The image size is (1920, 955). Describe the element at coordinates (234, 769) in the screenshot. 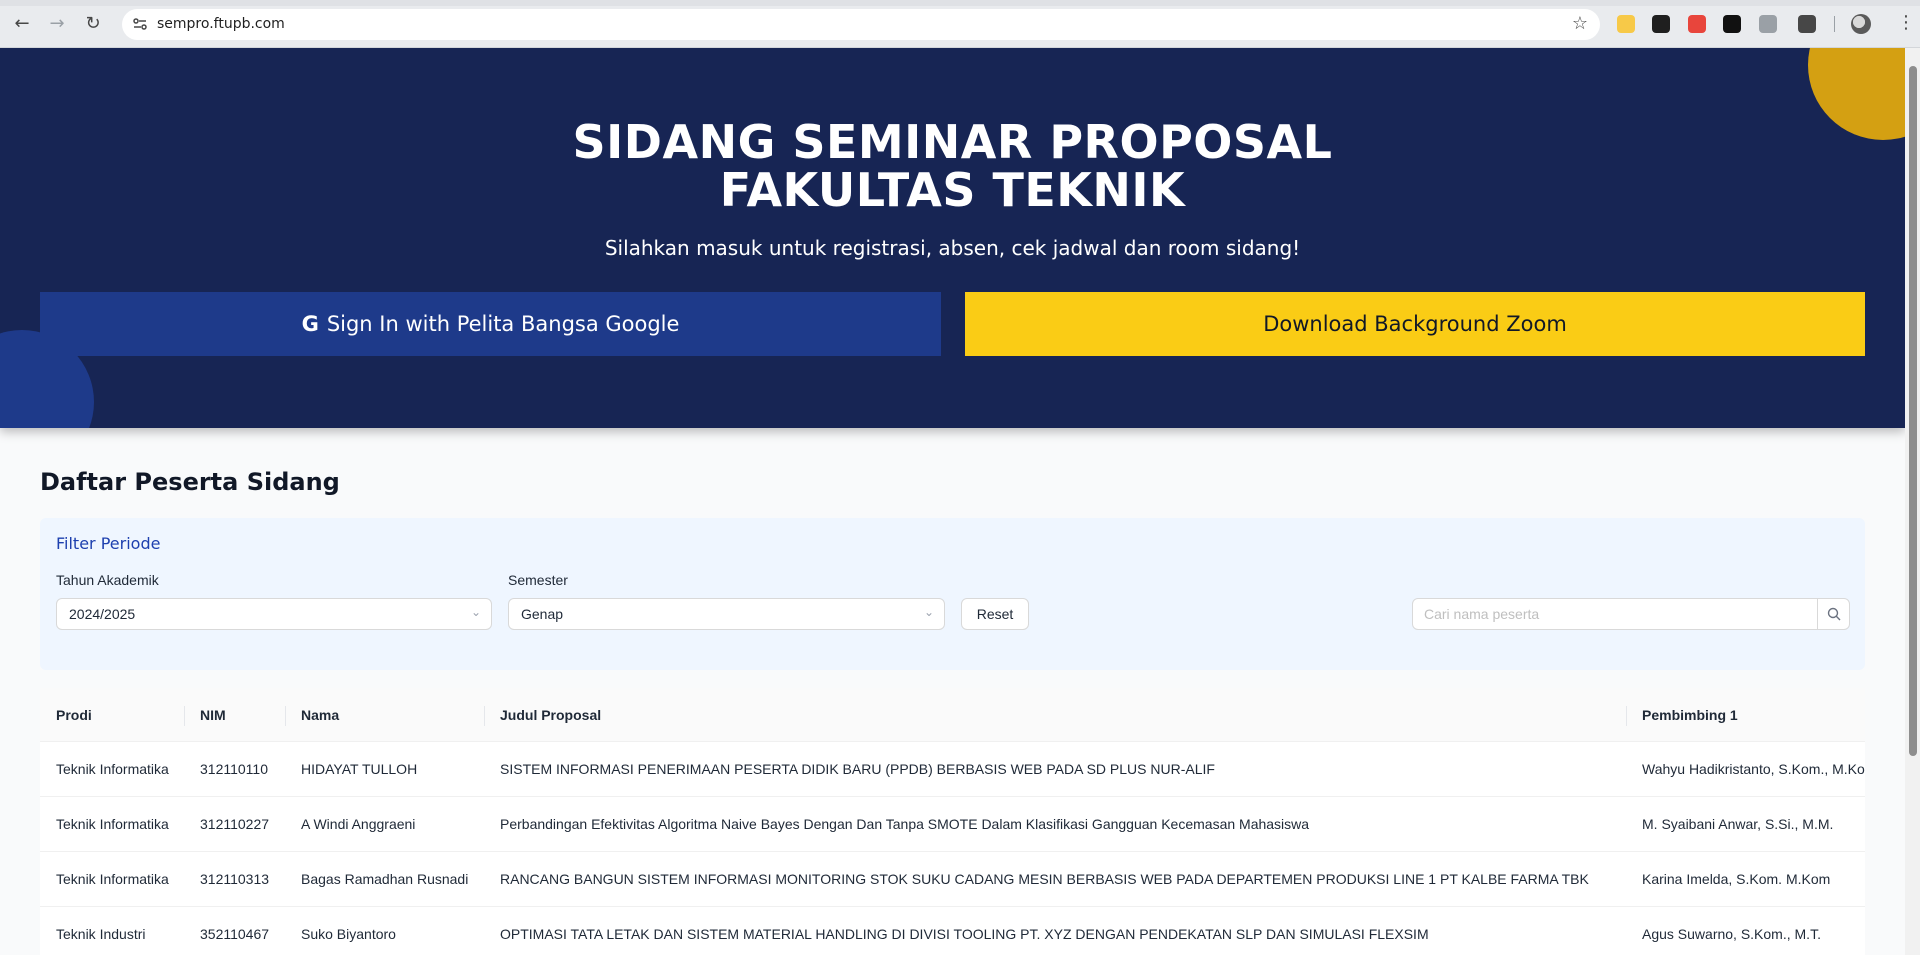

I see `cell-nim: 312110110` at that location.